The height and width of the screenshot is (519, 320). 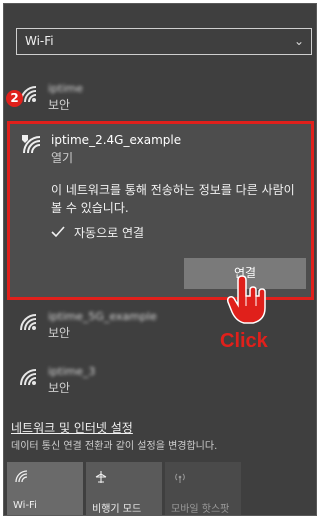 What do you see at coordinates (101, 477) in the screenshot?
I see `airplane-icon` at bounding box center [101, 477].